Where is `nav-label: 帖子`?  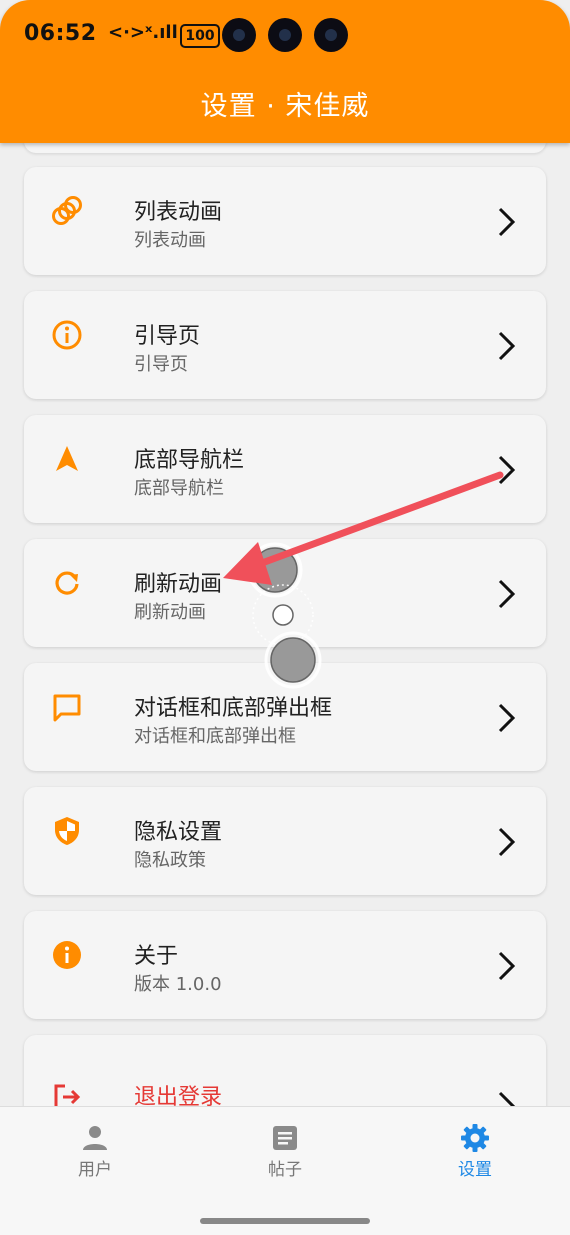
nav-label: 帖子 is located at coordinates (285, 1170).